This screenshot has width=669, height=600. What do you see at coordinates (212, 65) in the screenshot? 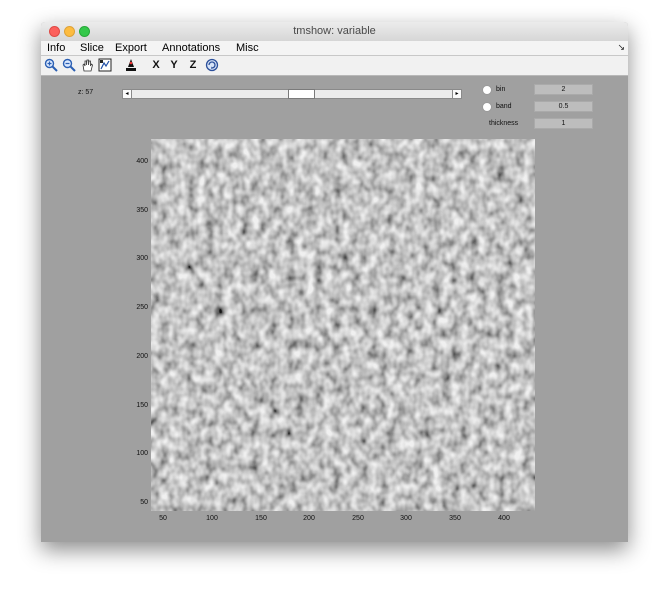
I see `rotate-3d-icon` at bounding box center [212, 65].